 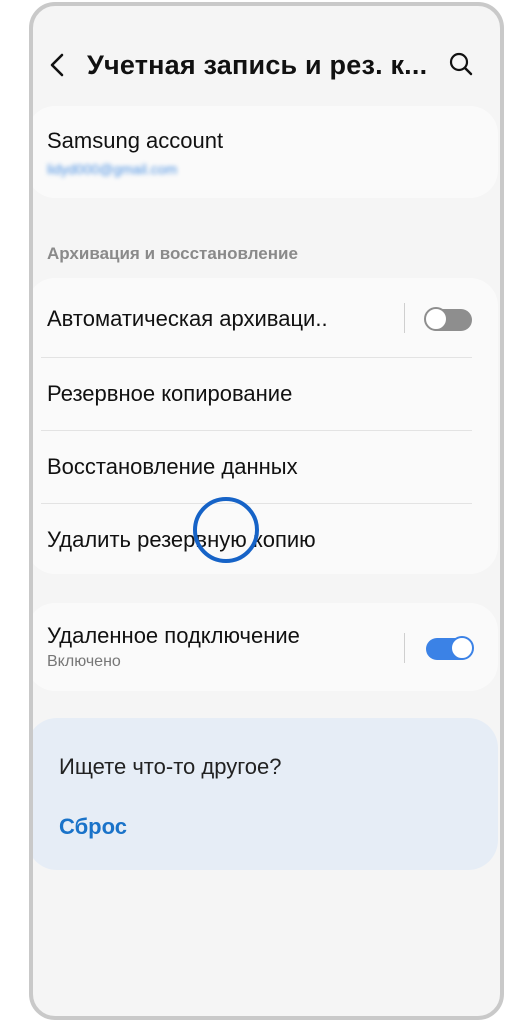 What do you see at coordinates (170, 393) in the screenshot?
I see `backup-data-label: Резервное копирование` at bounding box center [170, 393].